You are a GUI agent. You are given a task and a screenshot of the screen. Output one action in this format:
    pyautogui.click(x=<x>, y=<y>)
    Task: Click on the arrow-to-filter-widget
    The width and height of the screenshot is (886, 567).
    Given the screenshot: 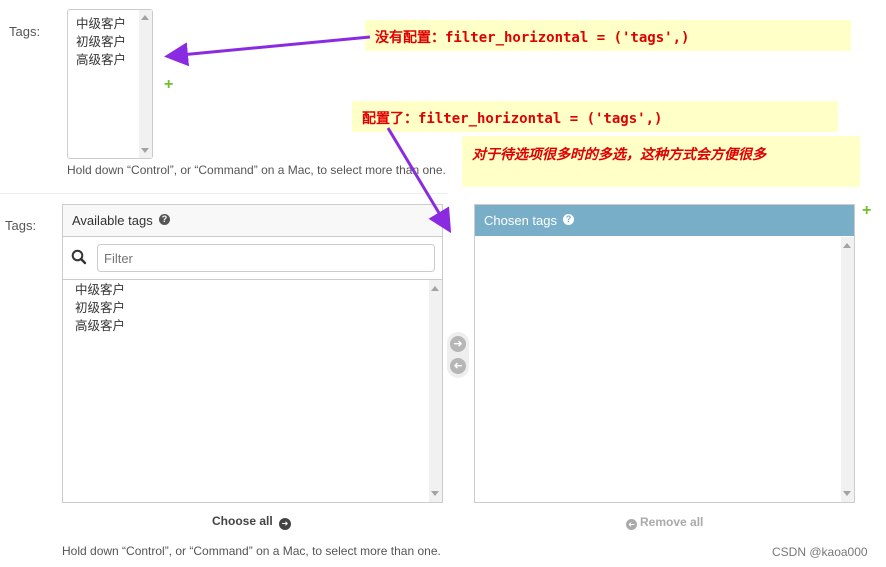 What is the action you would take?
    pyautogui.click(x=419, y=180)
    